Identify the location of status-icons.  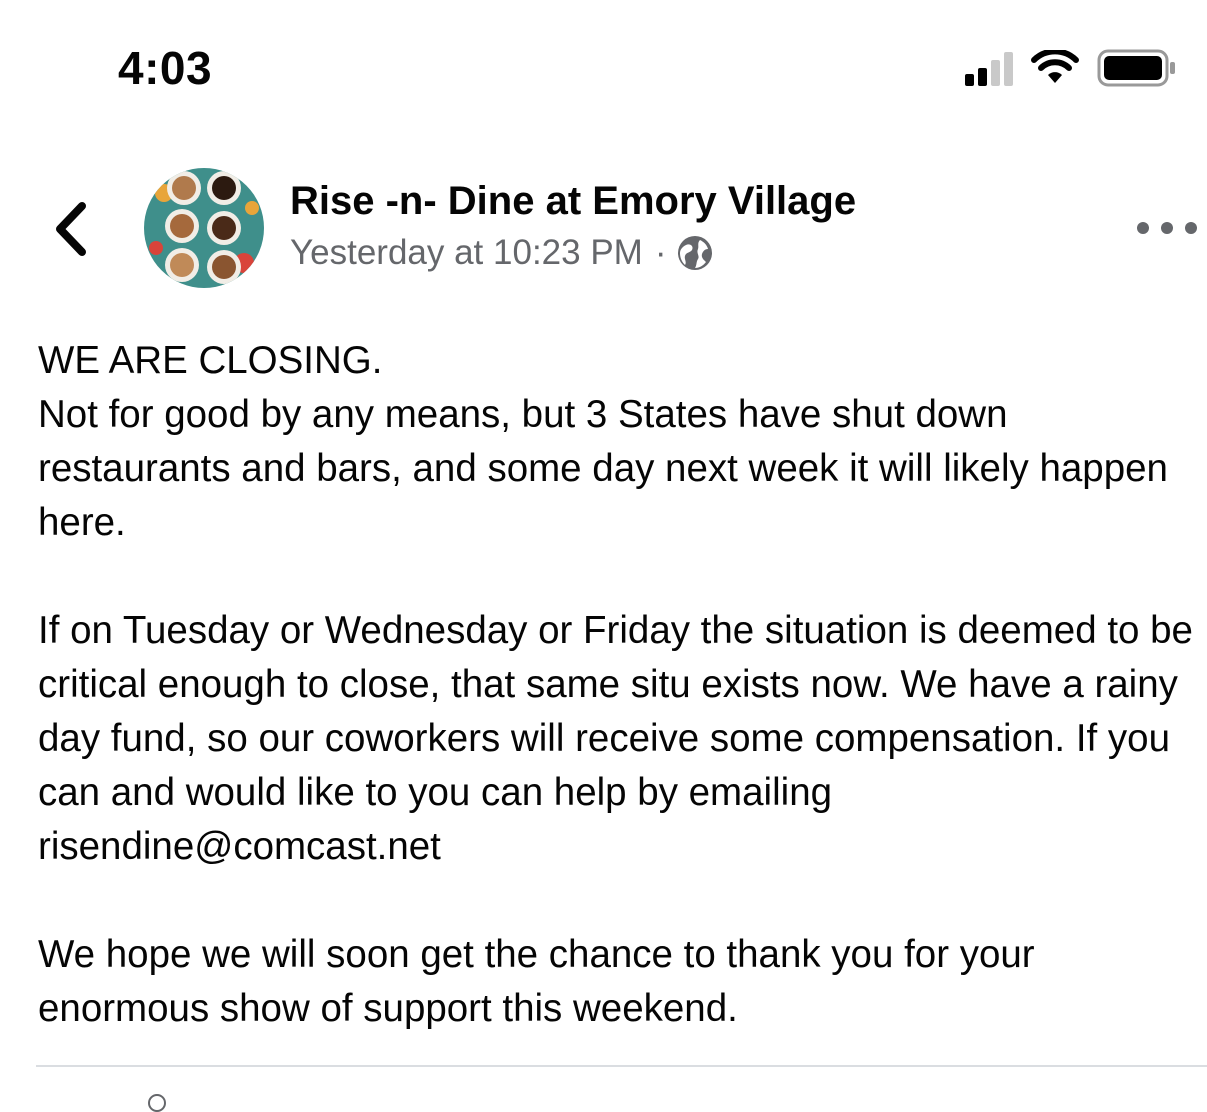
(1071, 68).